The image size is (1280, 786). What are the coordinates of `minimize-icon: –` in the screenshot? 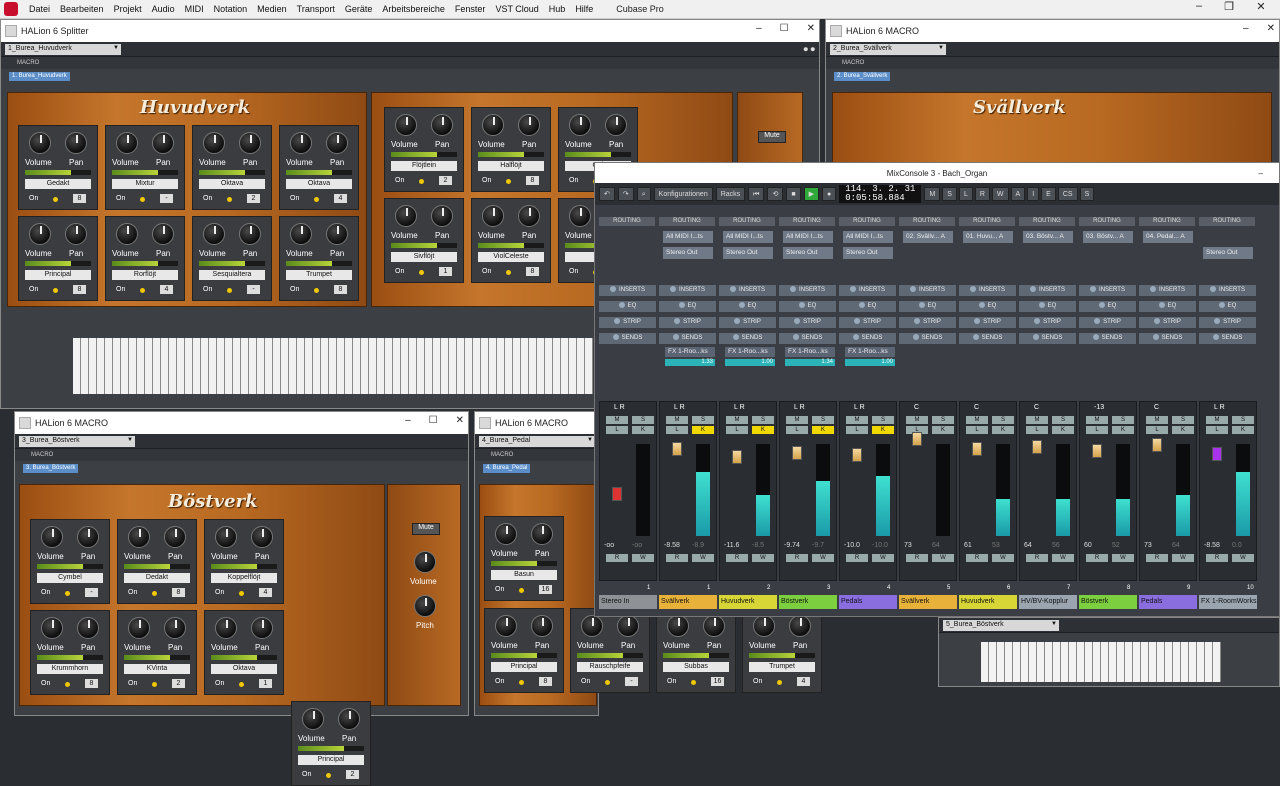 It's located at (1261, 173).